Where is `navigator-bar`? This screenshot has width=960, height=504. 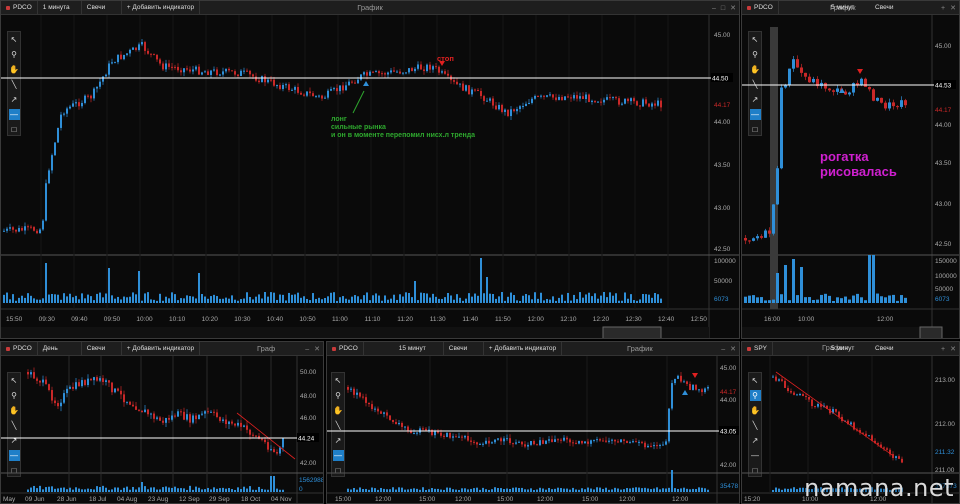
navigator-bar is located at coordinates (837, 332).